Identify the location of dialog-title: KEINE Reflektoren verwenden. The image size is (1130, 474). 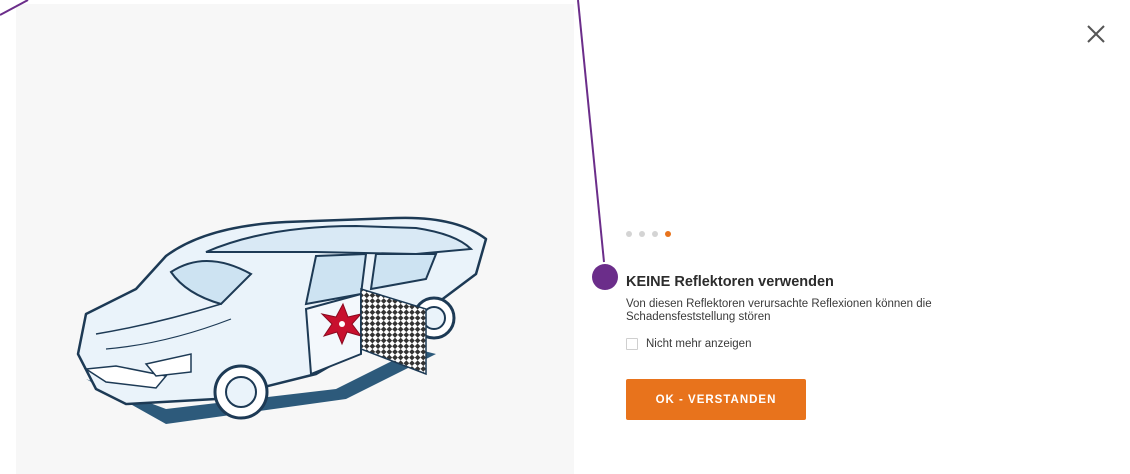
(730, 282).